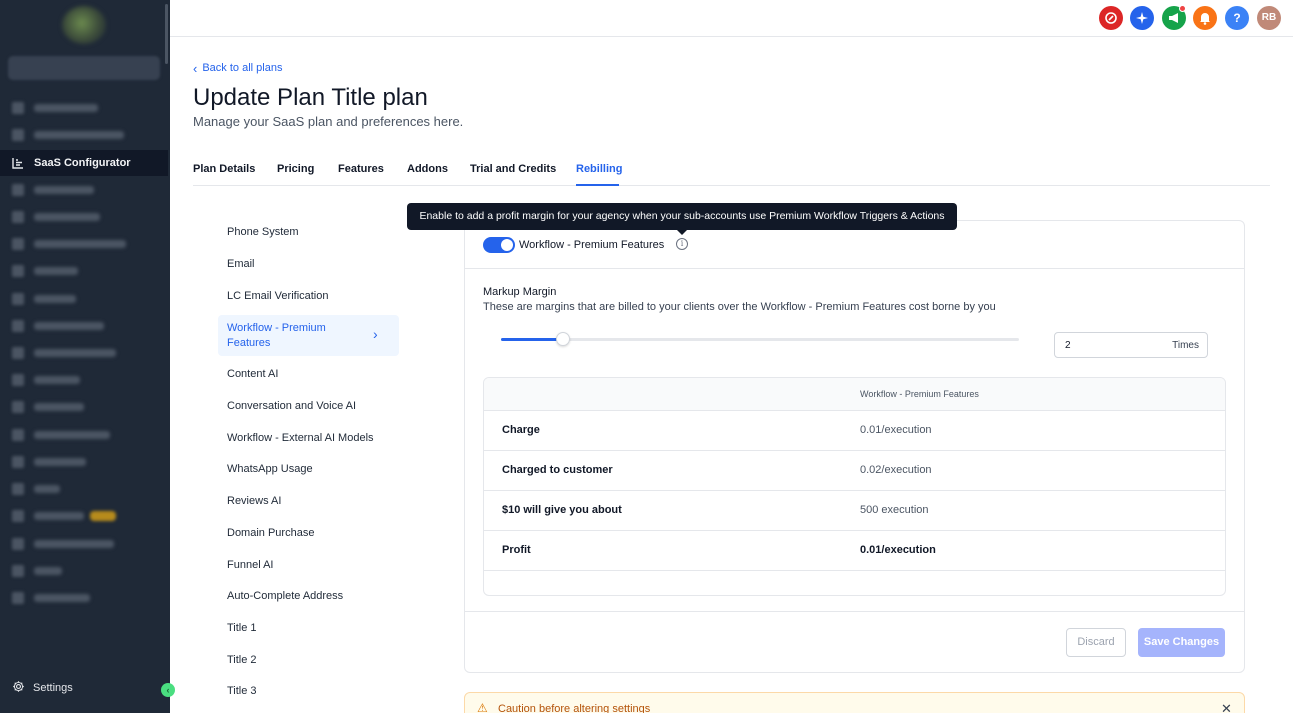 The width and height of the screenshot is (1293, 713). I want to click on row-key: Charged to customer, so click(557, 470).